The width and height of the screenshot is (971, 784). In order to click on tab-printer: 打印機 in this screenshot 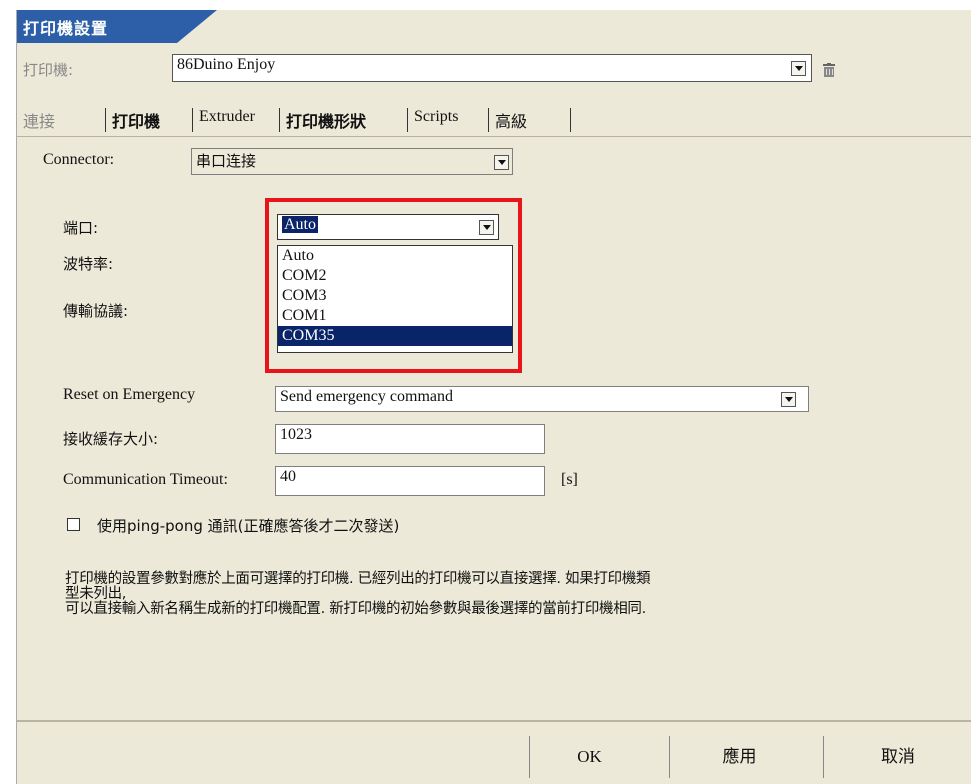, I will do `click(132, 120)`.